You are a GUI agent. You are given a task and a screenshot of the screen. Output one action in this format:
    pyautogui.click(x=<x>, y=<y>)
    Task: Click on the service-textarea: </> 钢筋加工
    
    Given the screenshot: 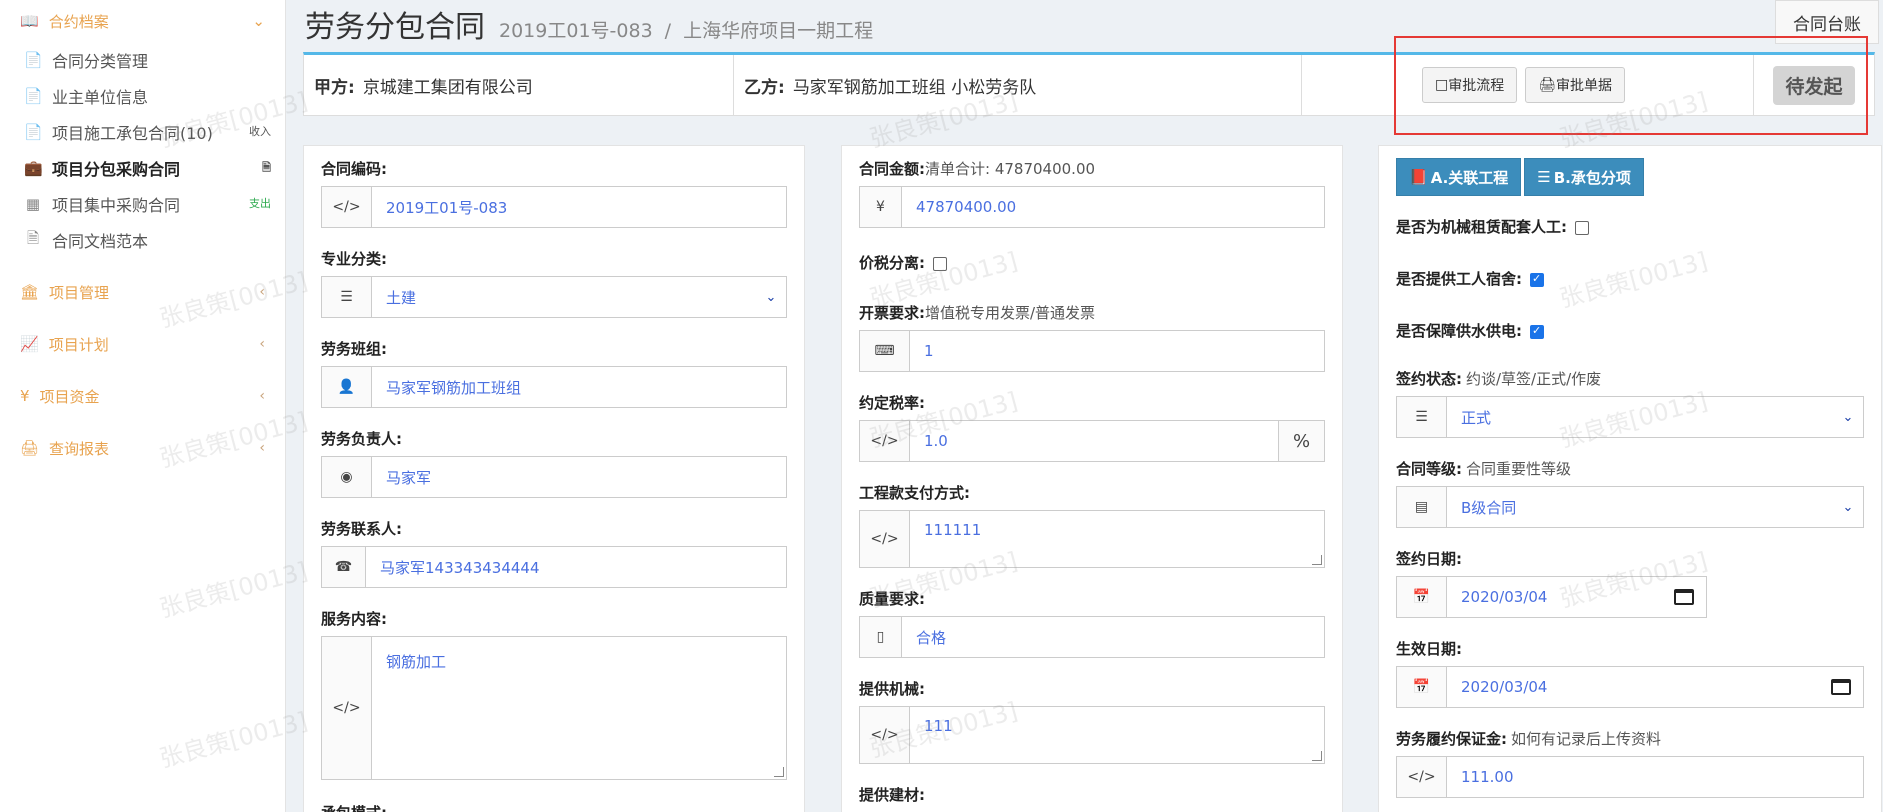 What is the action you would take?
    pyautogui.click(x=554, y=708)
    